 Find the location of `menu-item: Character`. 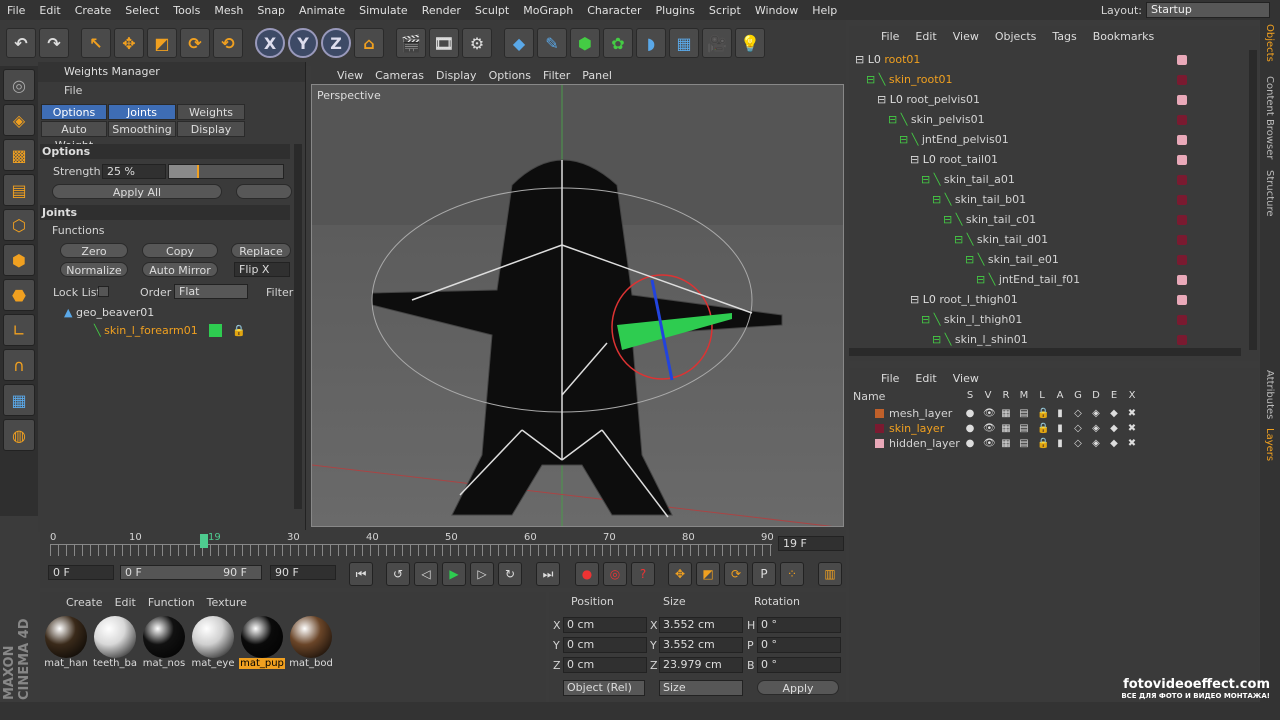

menu-item: Character is located at coordinates (614, 10).